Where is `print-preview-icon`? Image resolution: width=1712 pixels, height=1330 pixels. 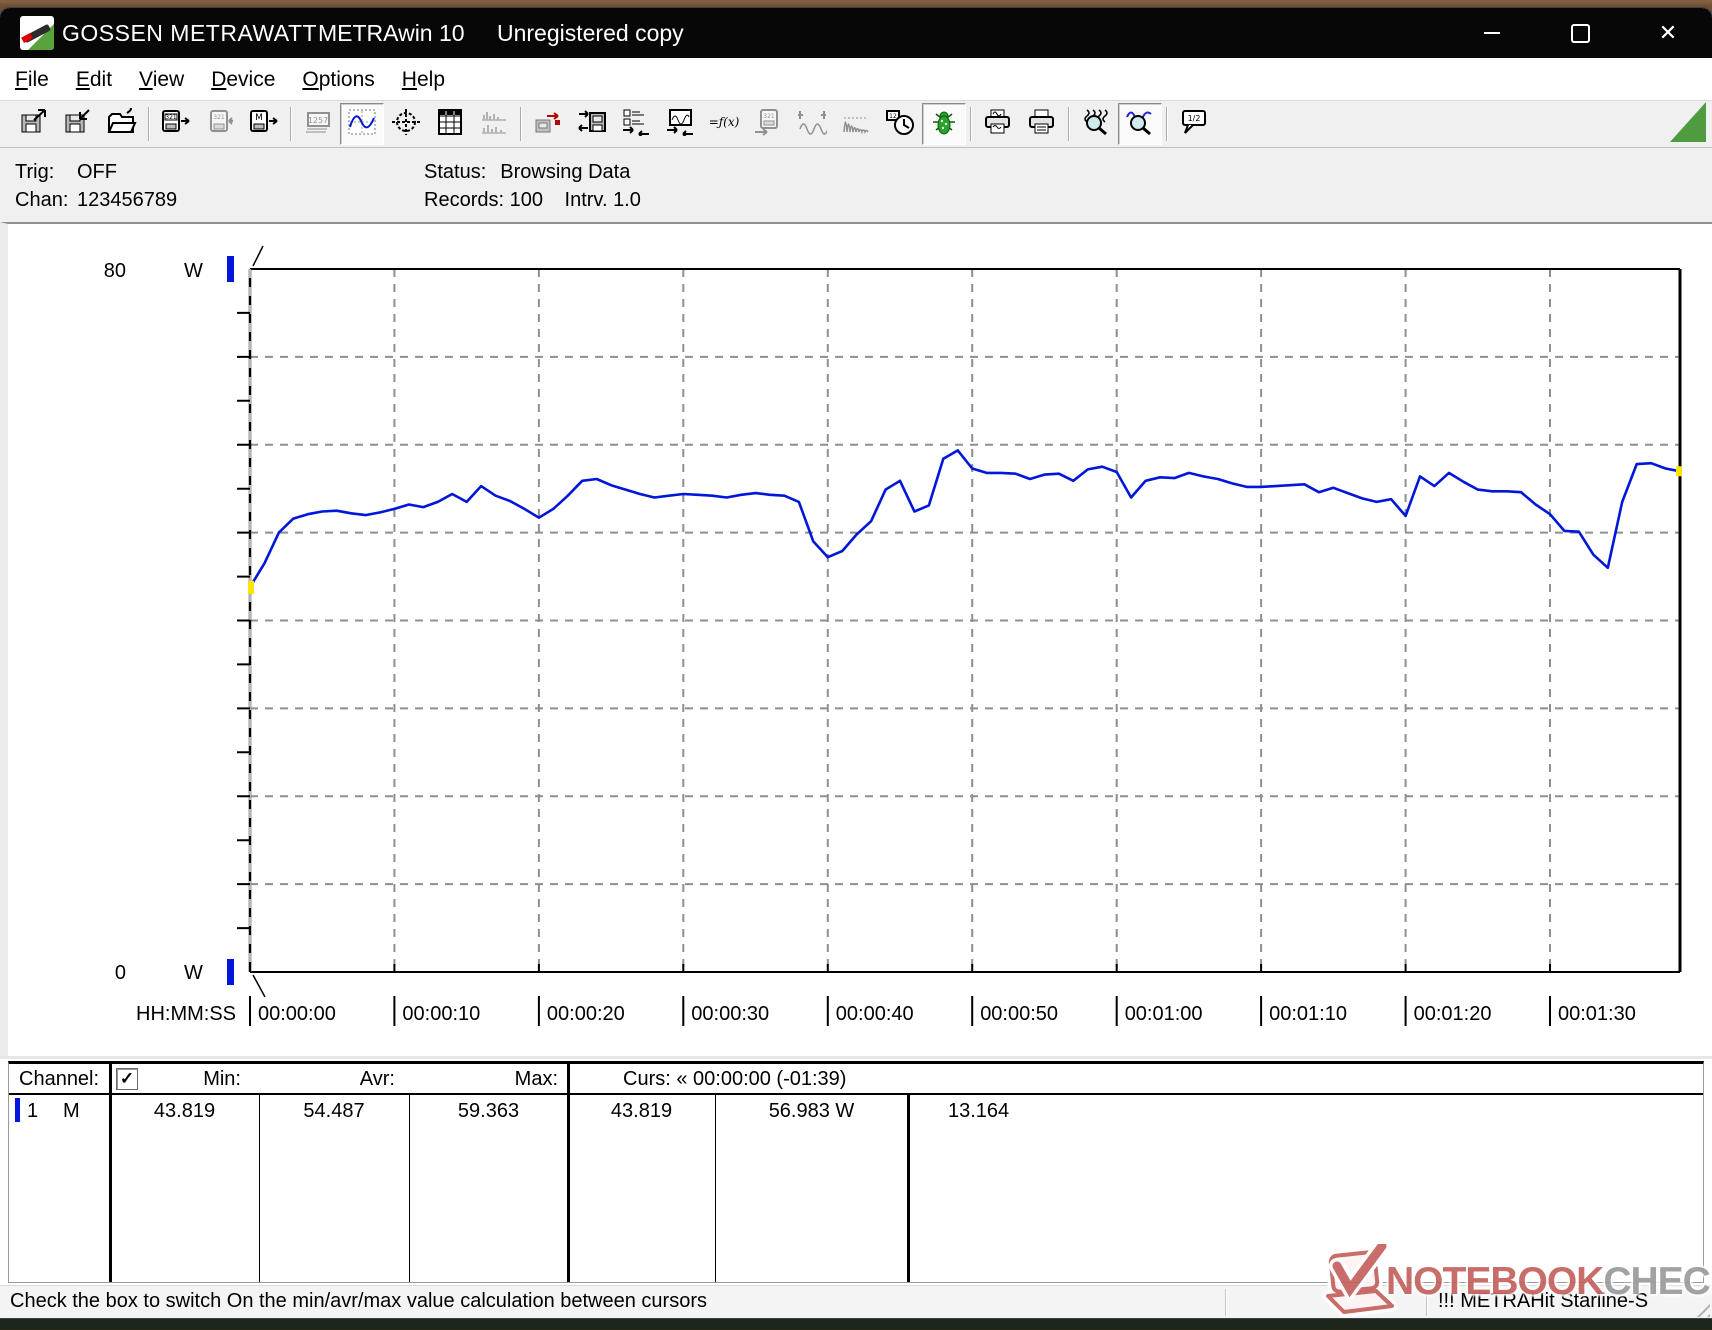
print-preview-icon is located at coordinates (998, 124).